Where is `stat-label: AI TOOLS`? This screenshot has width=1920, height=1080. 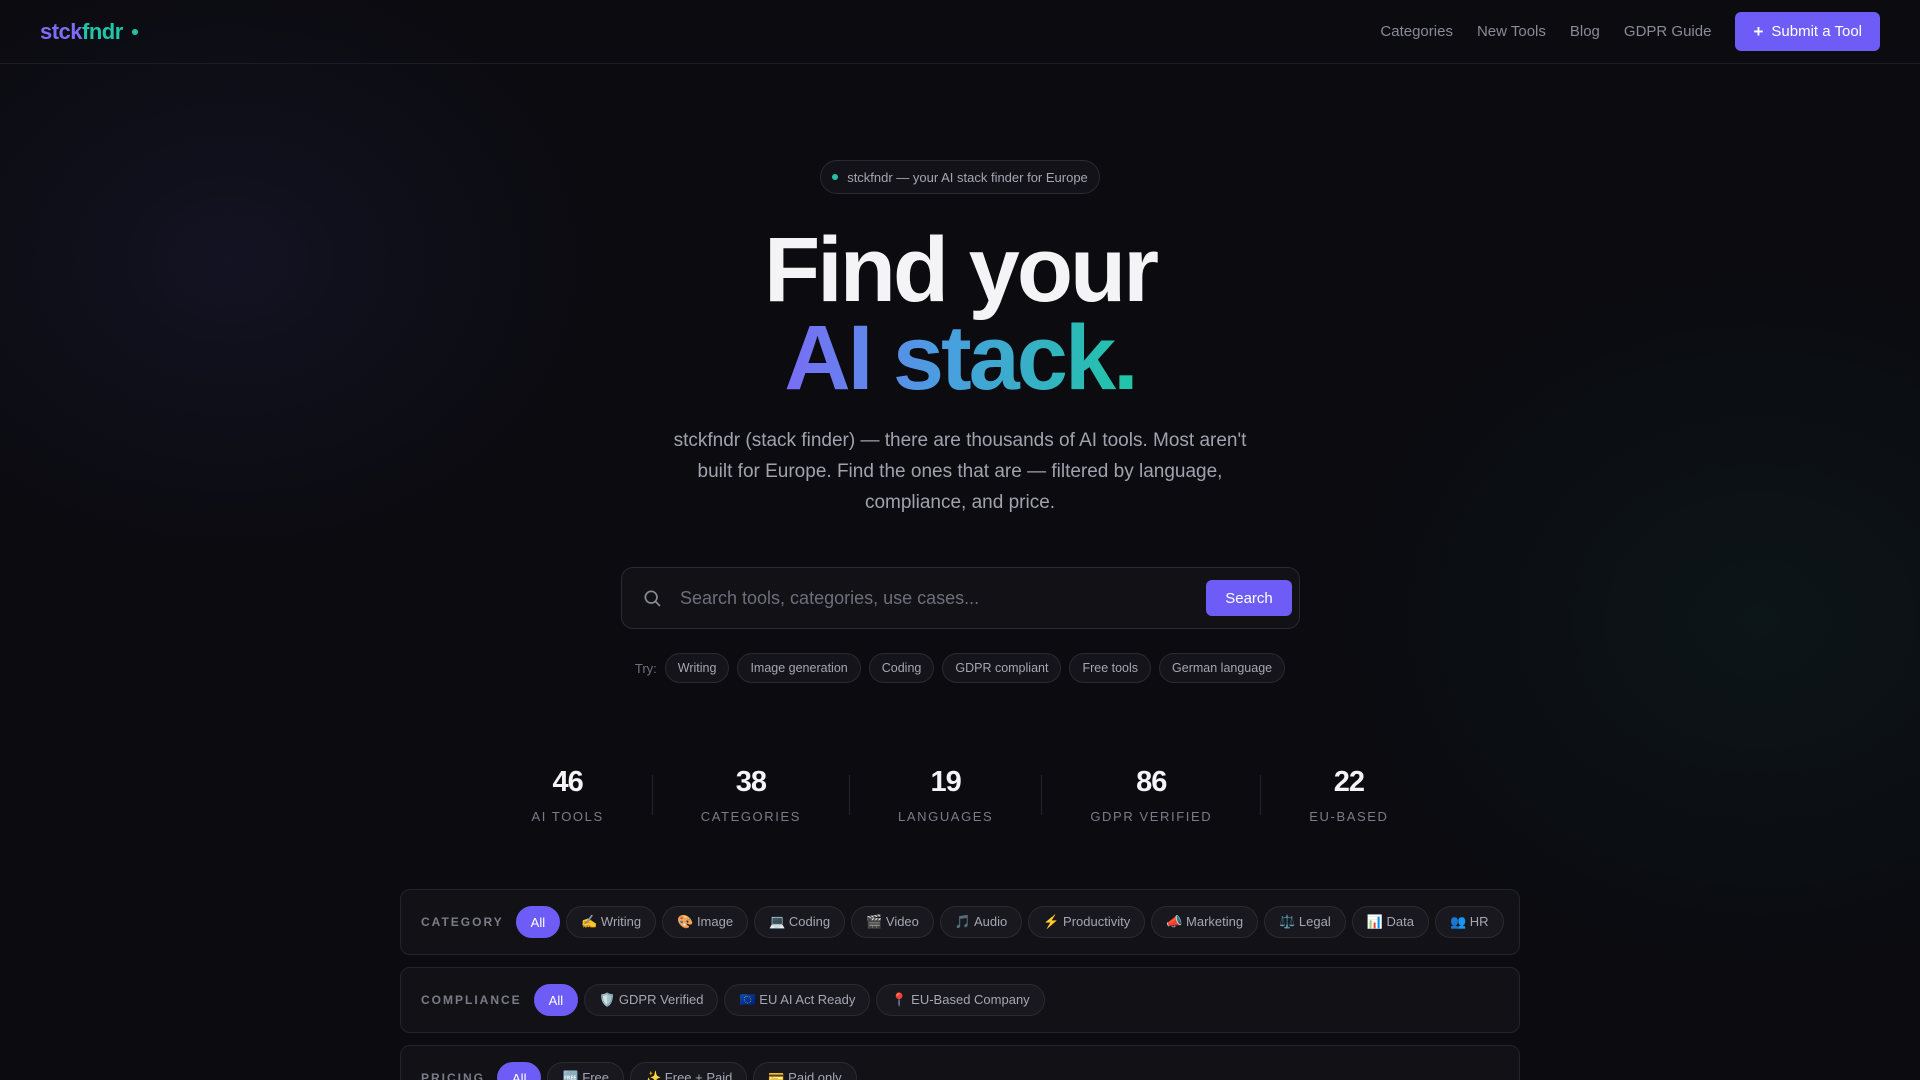 stat-label: AI TOOLS is located at coordinates (567, 816).